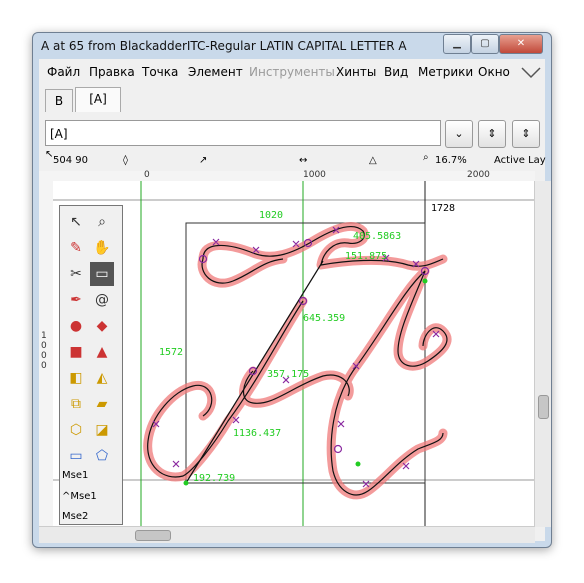  Describe the element at coordinates (288, 374) in the screenshot. I see `svg-text: 357.175` at that location.